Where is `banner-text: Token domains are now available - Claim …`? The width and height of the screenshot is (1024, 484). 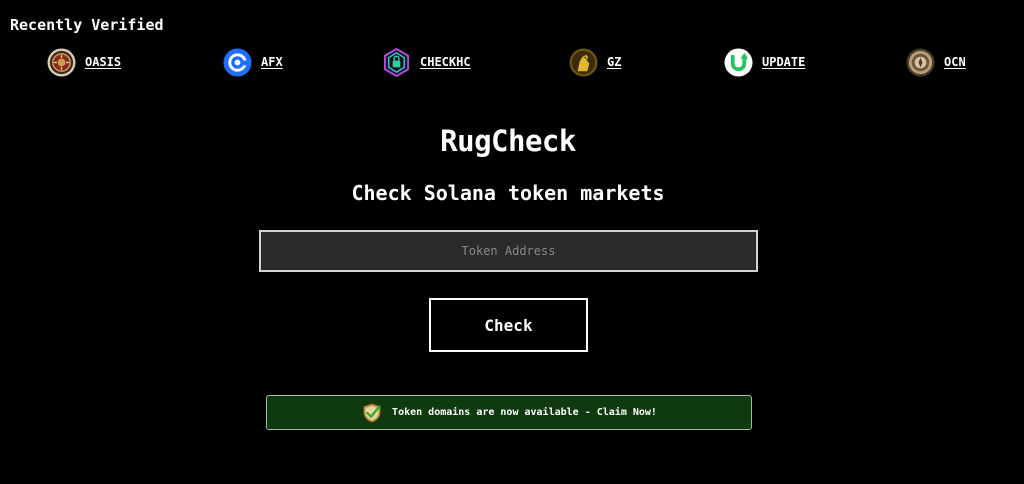 banner-text: Token domains are now available - Claim … is located at coordinates (524, 412).